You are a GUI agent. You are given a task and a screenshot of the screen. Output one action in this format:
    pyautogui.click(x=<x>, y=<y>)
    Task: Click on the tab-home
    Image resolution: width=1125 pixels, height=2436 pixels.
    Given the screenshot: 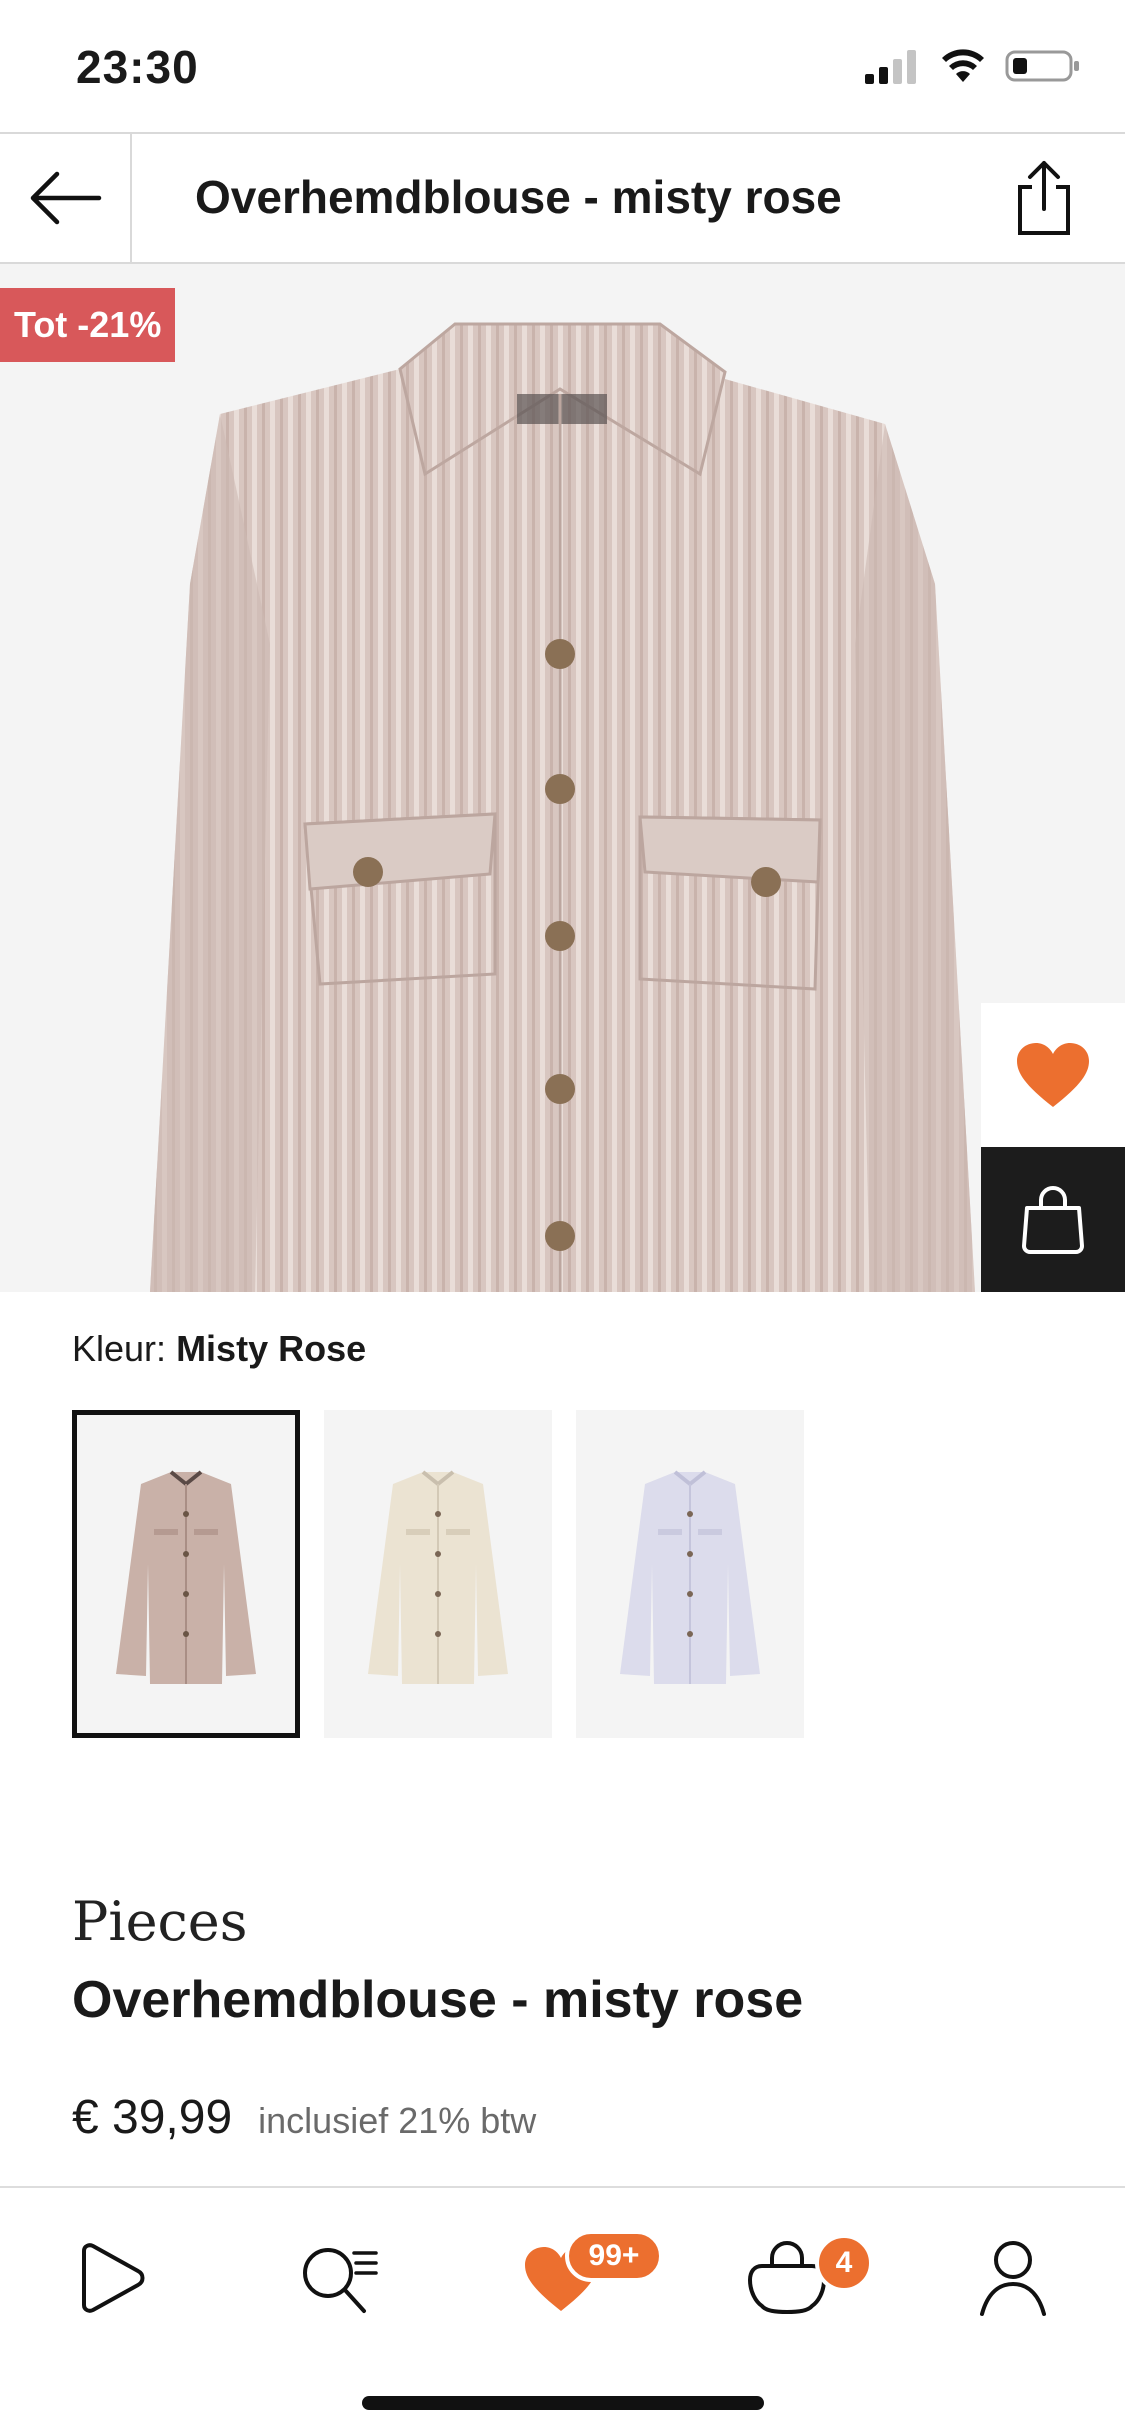 What is the action you would take?
    pyautogui.click(x=110, y=2278)
    